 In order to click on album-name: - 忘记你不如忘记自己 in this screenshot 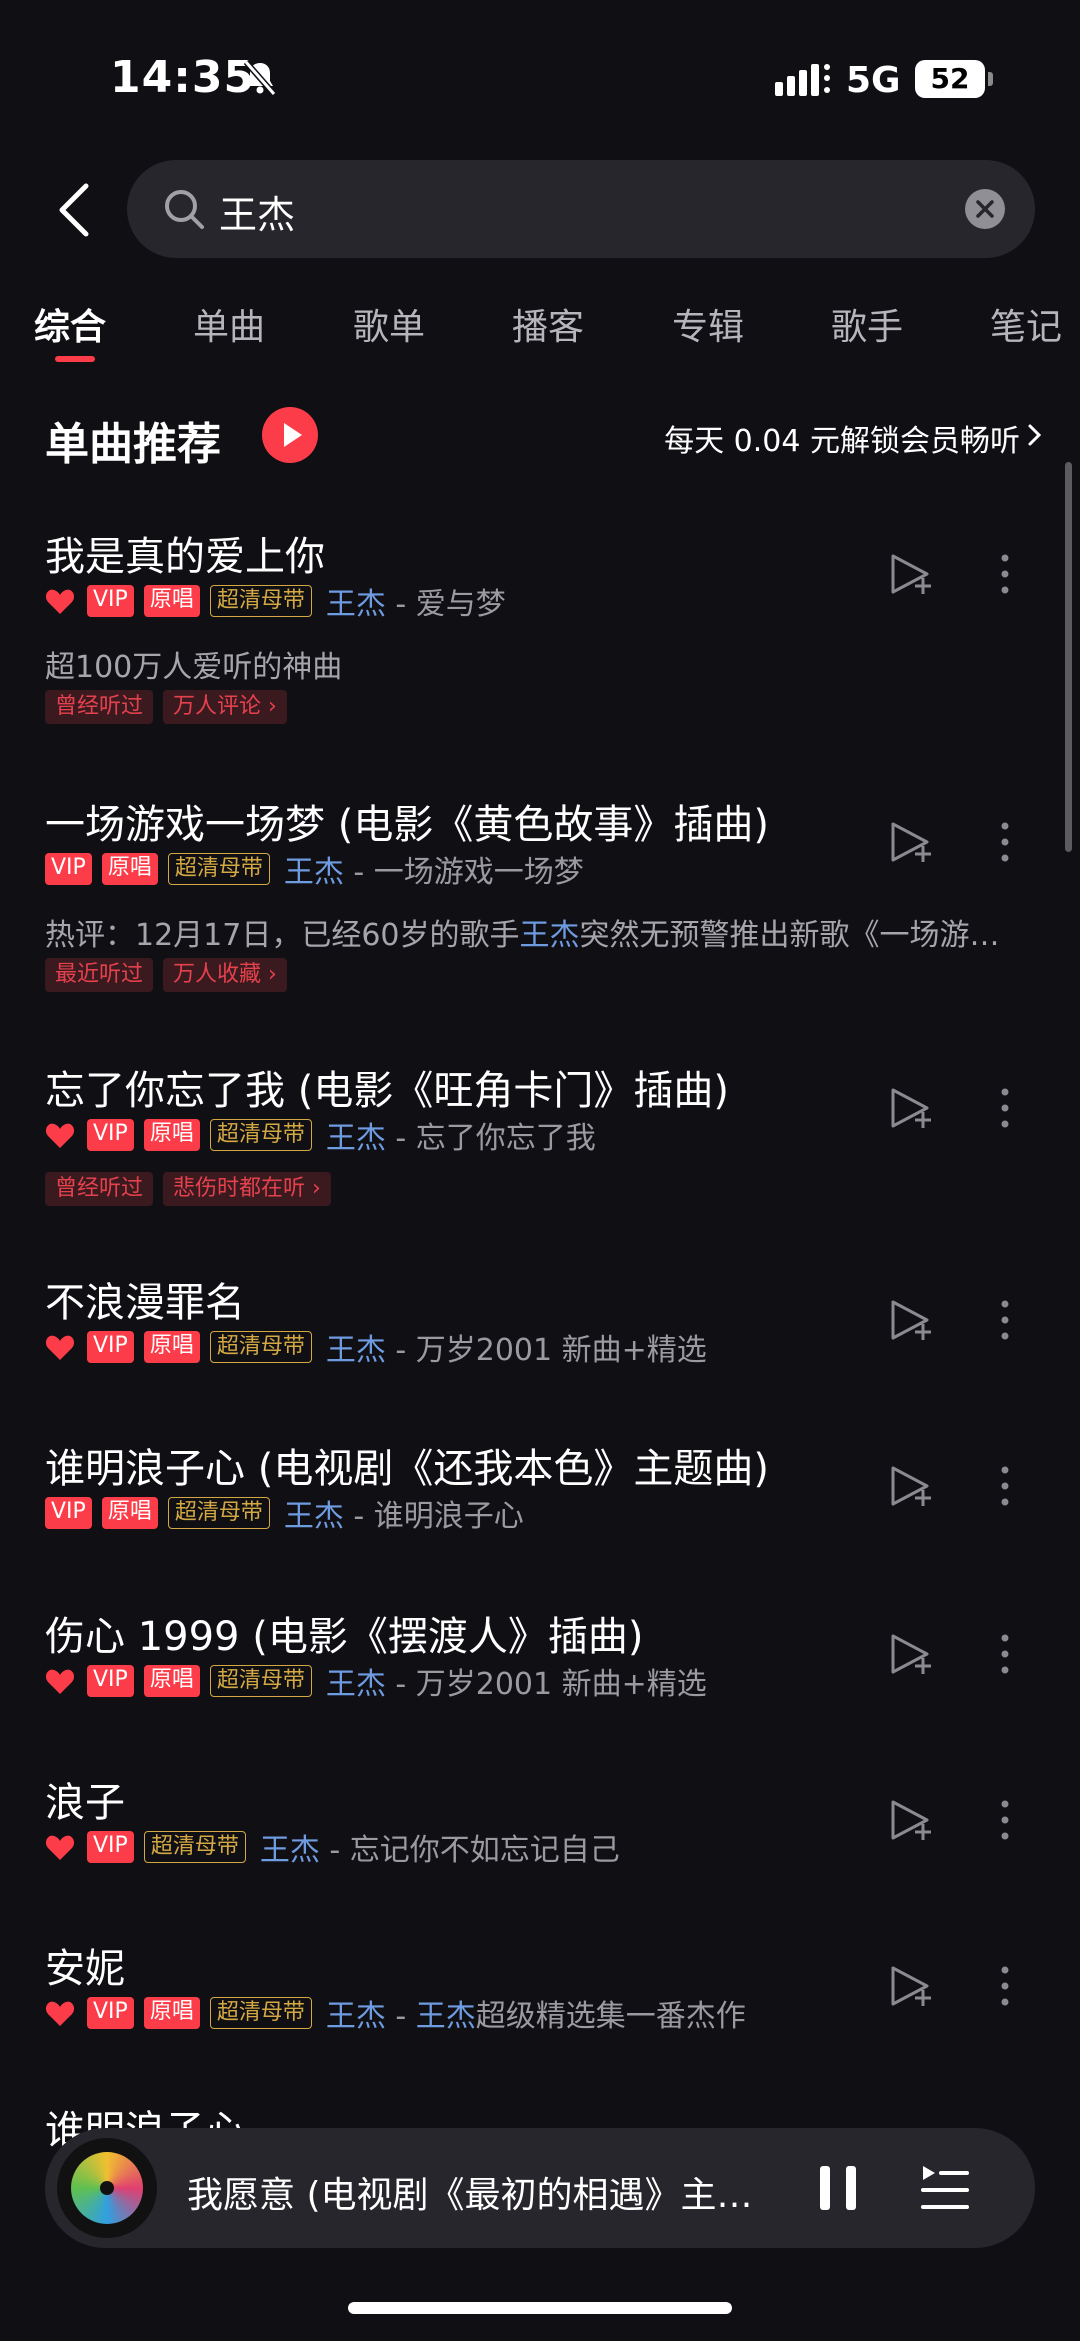, I will do `click(469, 1850)`.